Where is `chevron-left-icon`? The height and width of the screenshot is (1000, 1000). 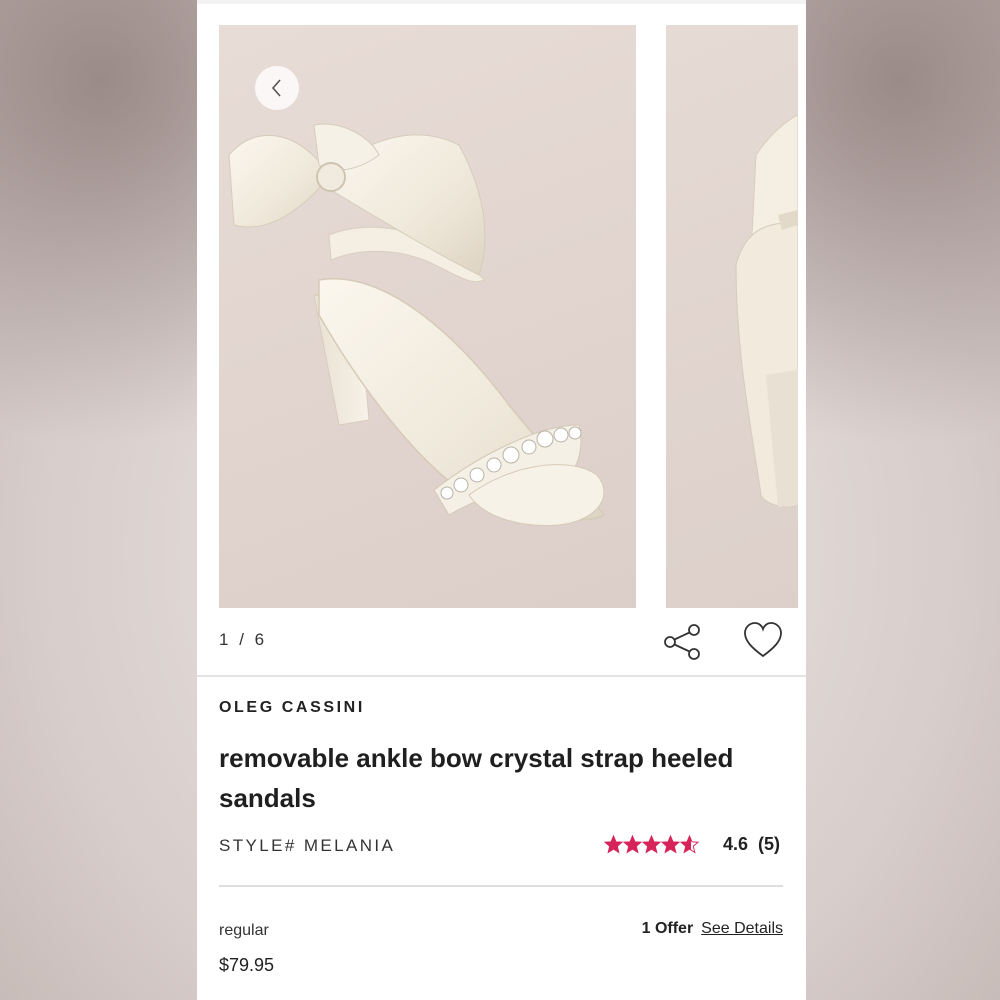
chevron-left-icon is located at coordinates (276, 88).